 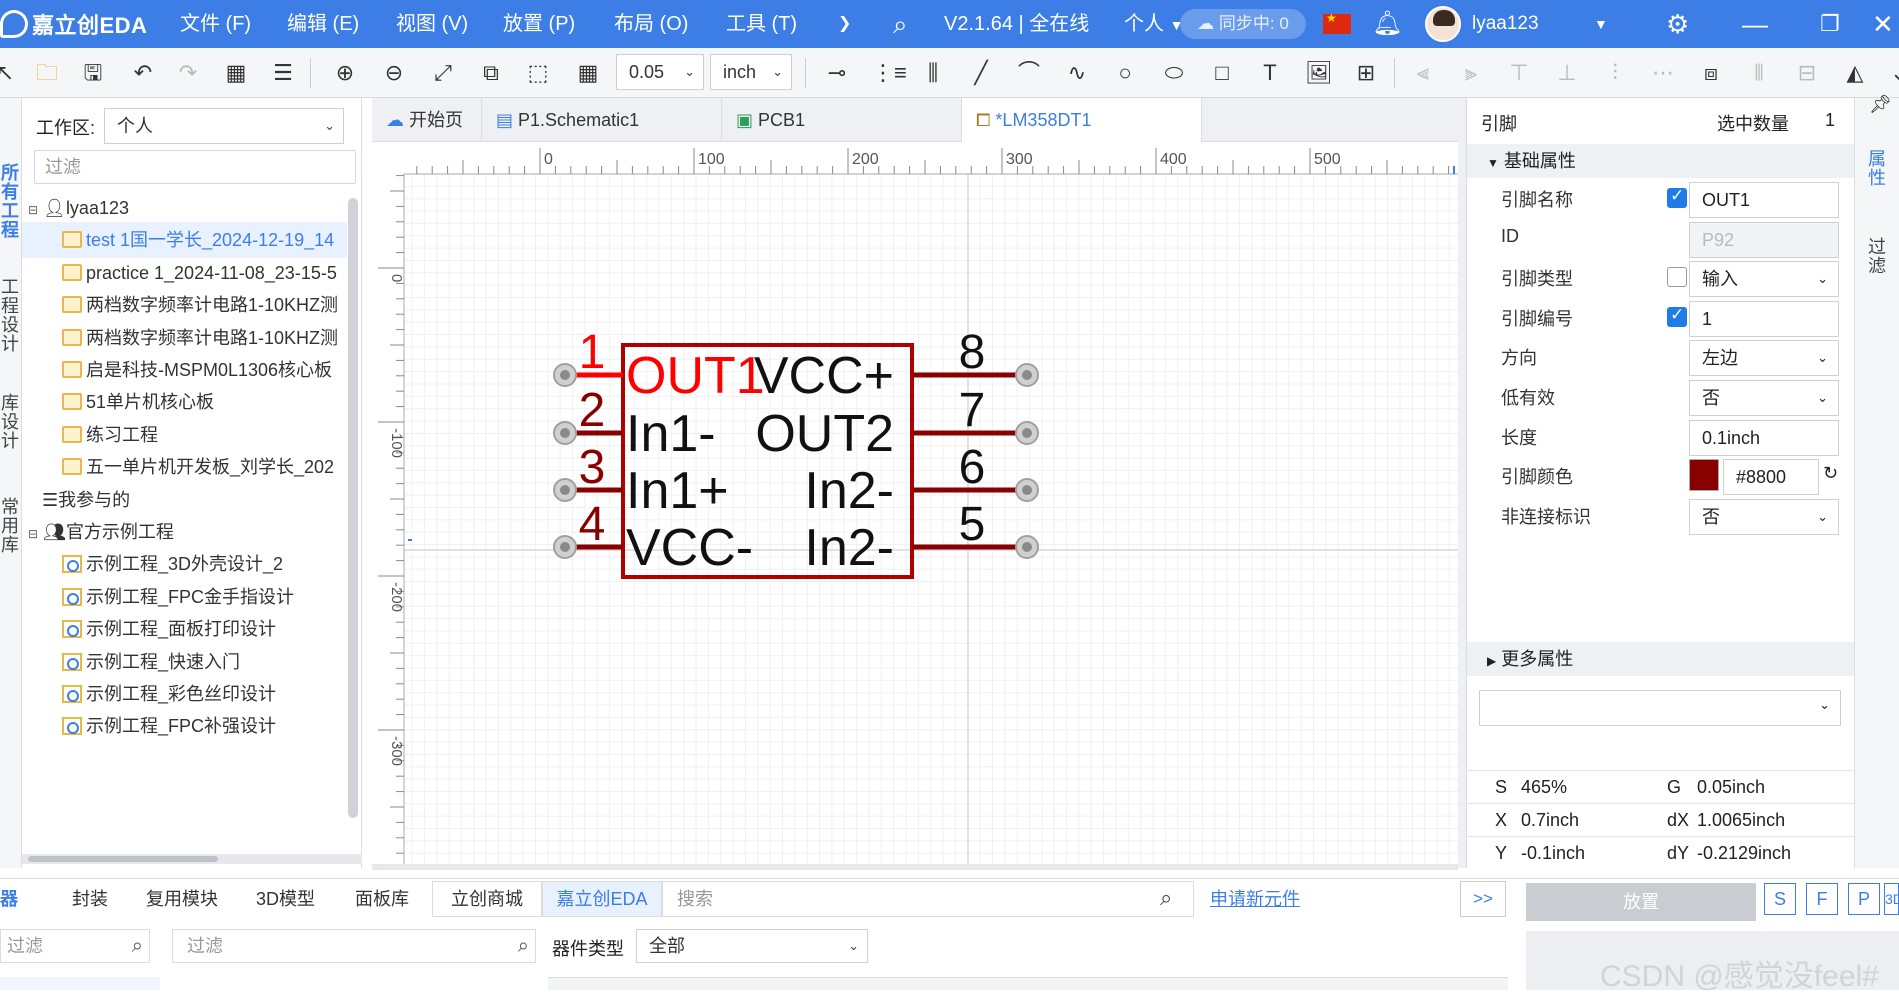 I want to click on tab-project-design: 工程设计, so click(x=10, y=316).